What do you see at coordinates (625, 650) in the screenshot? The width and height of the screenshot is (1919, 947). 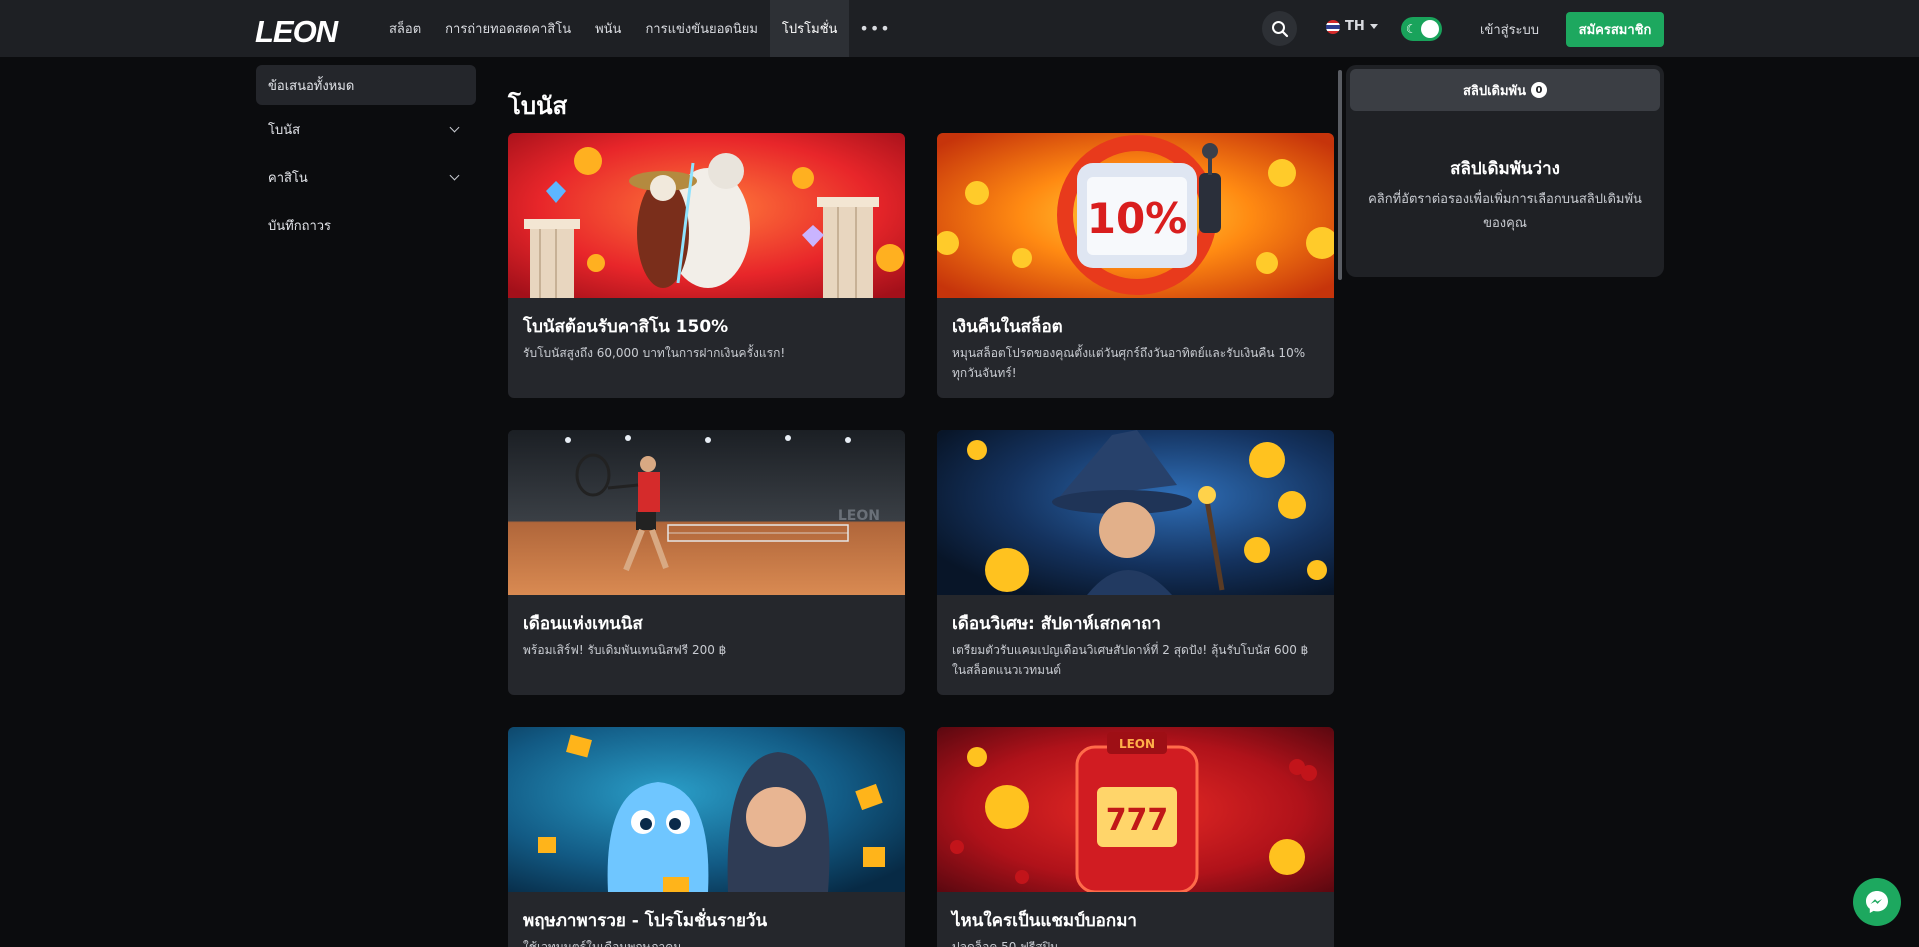 I see `promo-card-desc: พร้อมเสิร์ฟ! รับเดิมพันเทนนิสฟรี 200 ฿` at bounding box center [625, 650].